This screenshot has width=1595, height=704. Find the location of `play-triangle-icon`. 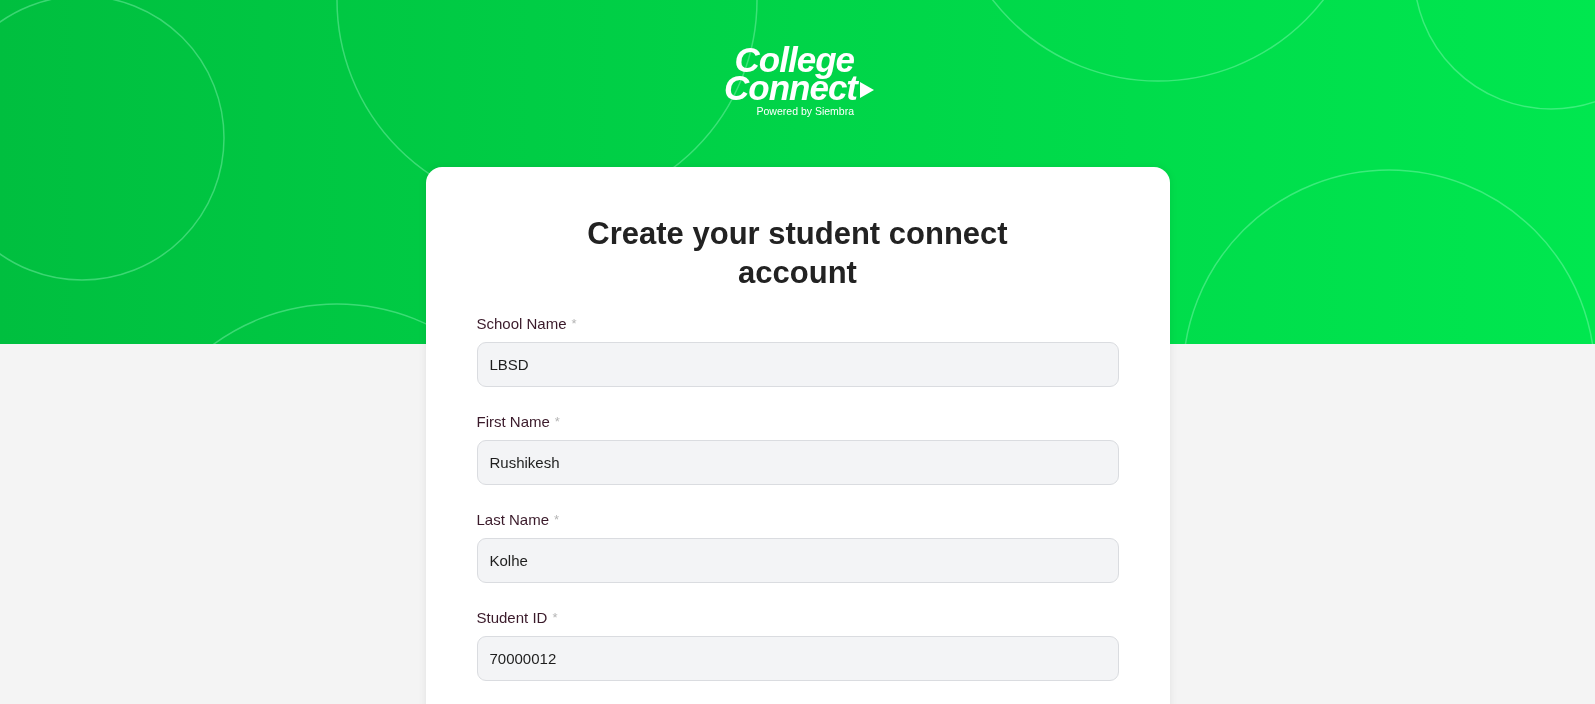

play-triangle-icon is located at coordinates (867, 90).